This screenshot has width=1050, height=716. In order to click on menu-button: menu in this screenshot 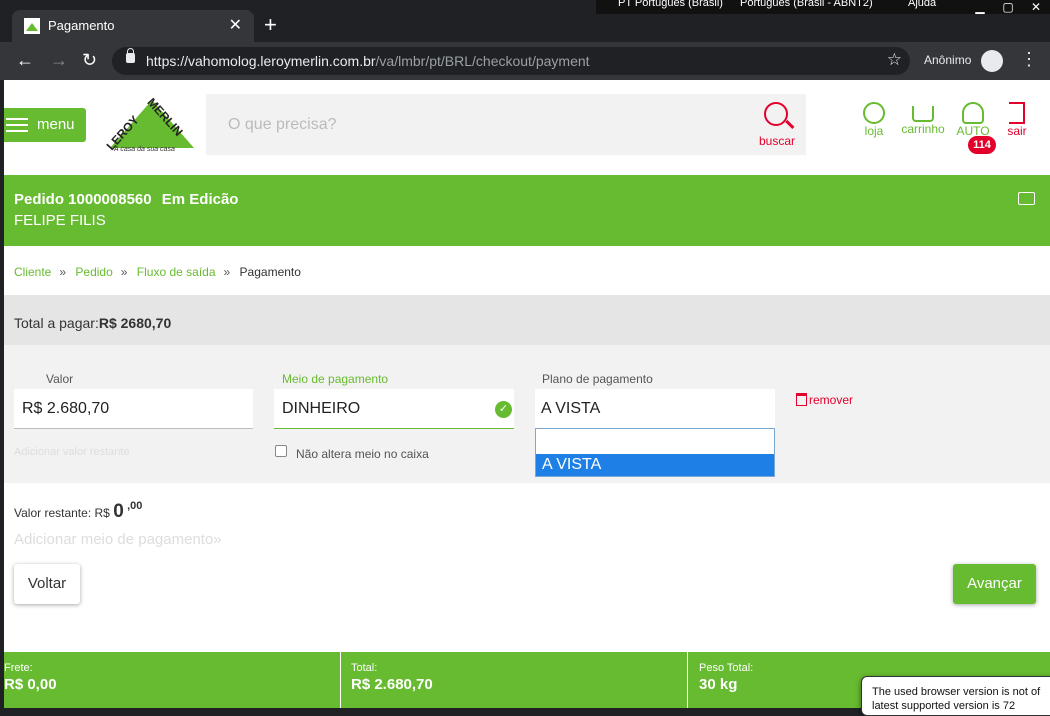, I will do `click(45, 125)`.